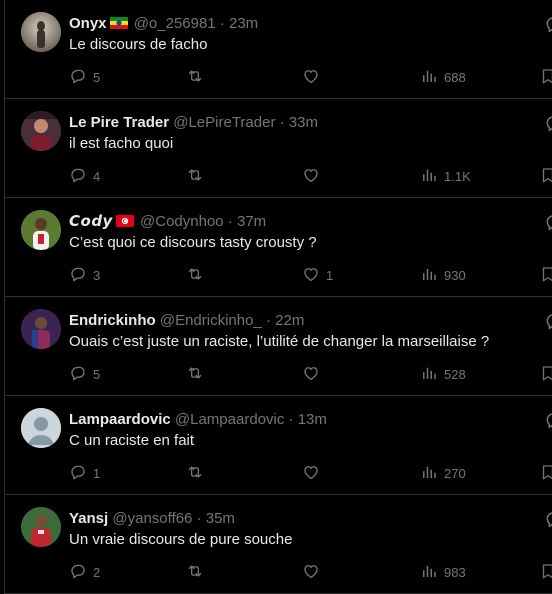  Describe the element at coordinates (97, 275) in the screenshot. I see `reply-count: 3` at that location.